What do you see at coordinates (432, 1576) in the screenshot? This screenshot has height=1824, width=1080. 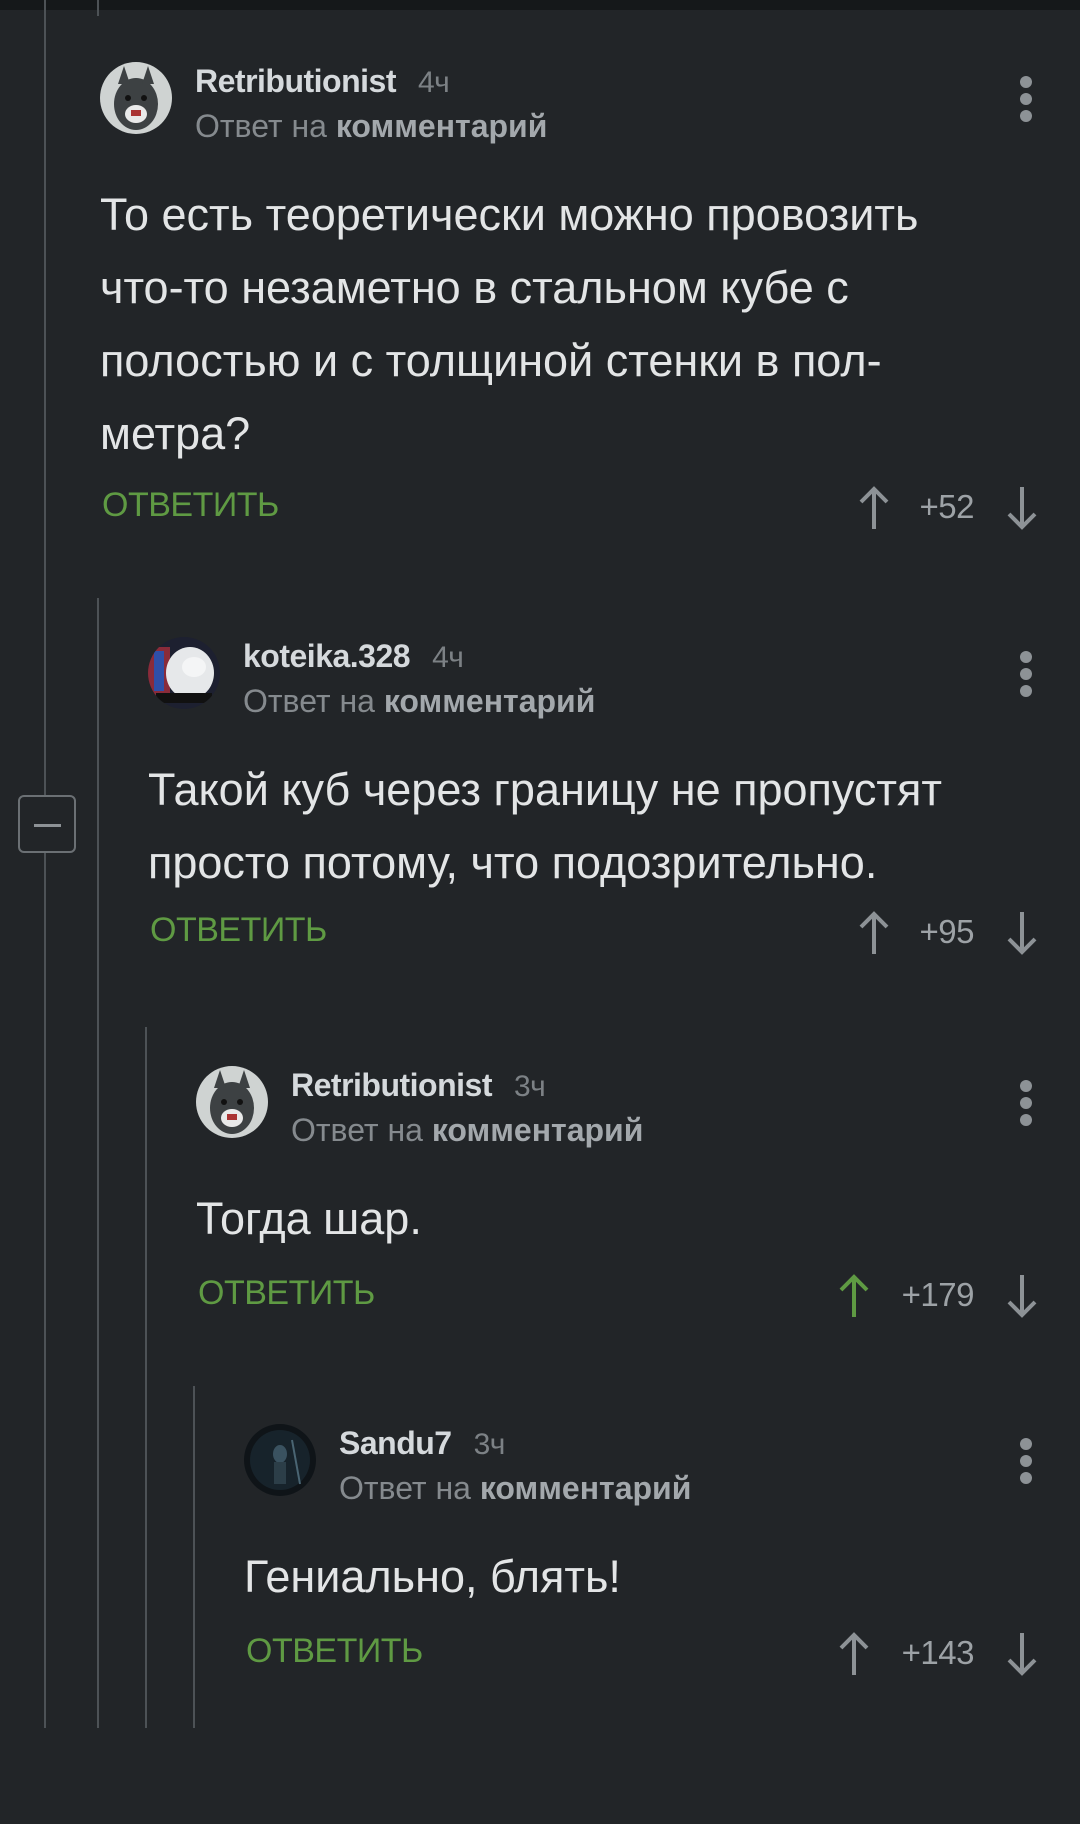 I see `comment-text: Гениально, блять!` at bounding box center [432, 1576].